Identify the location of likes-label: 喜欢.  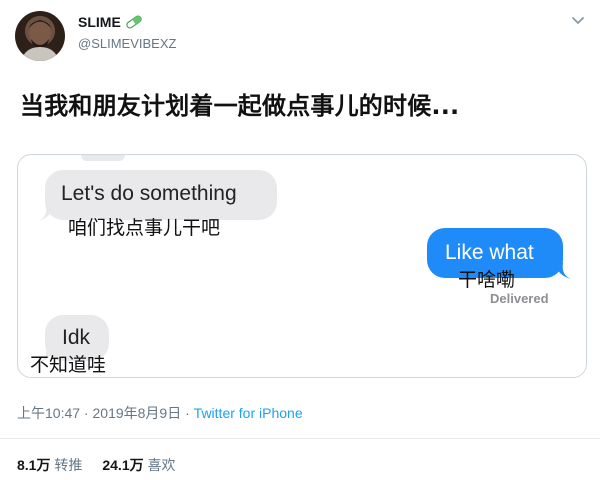
(161, 465).